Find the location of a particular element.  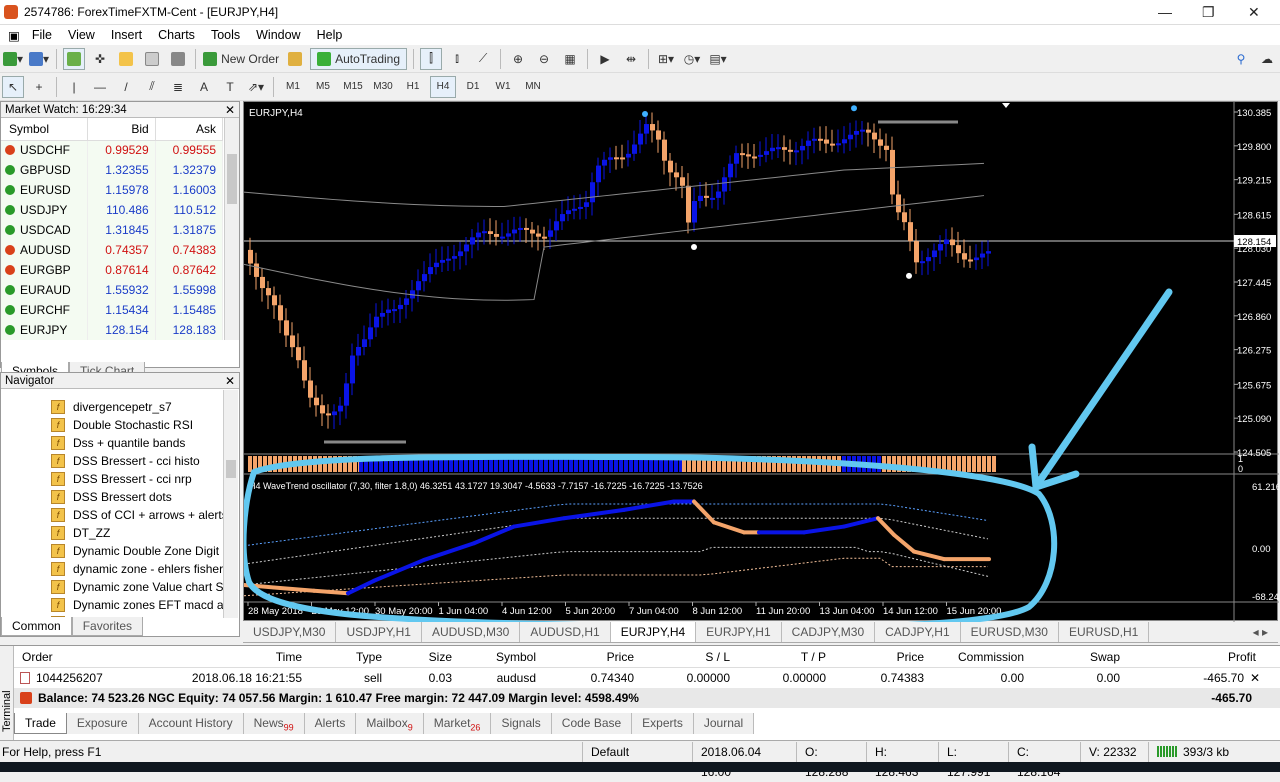

timeframe-h4: H4 is located at coordinates (443, 86).